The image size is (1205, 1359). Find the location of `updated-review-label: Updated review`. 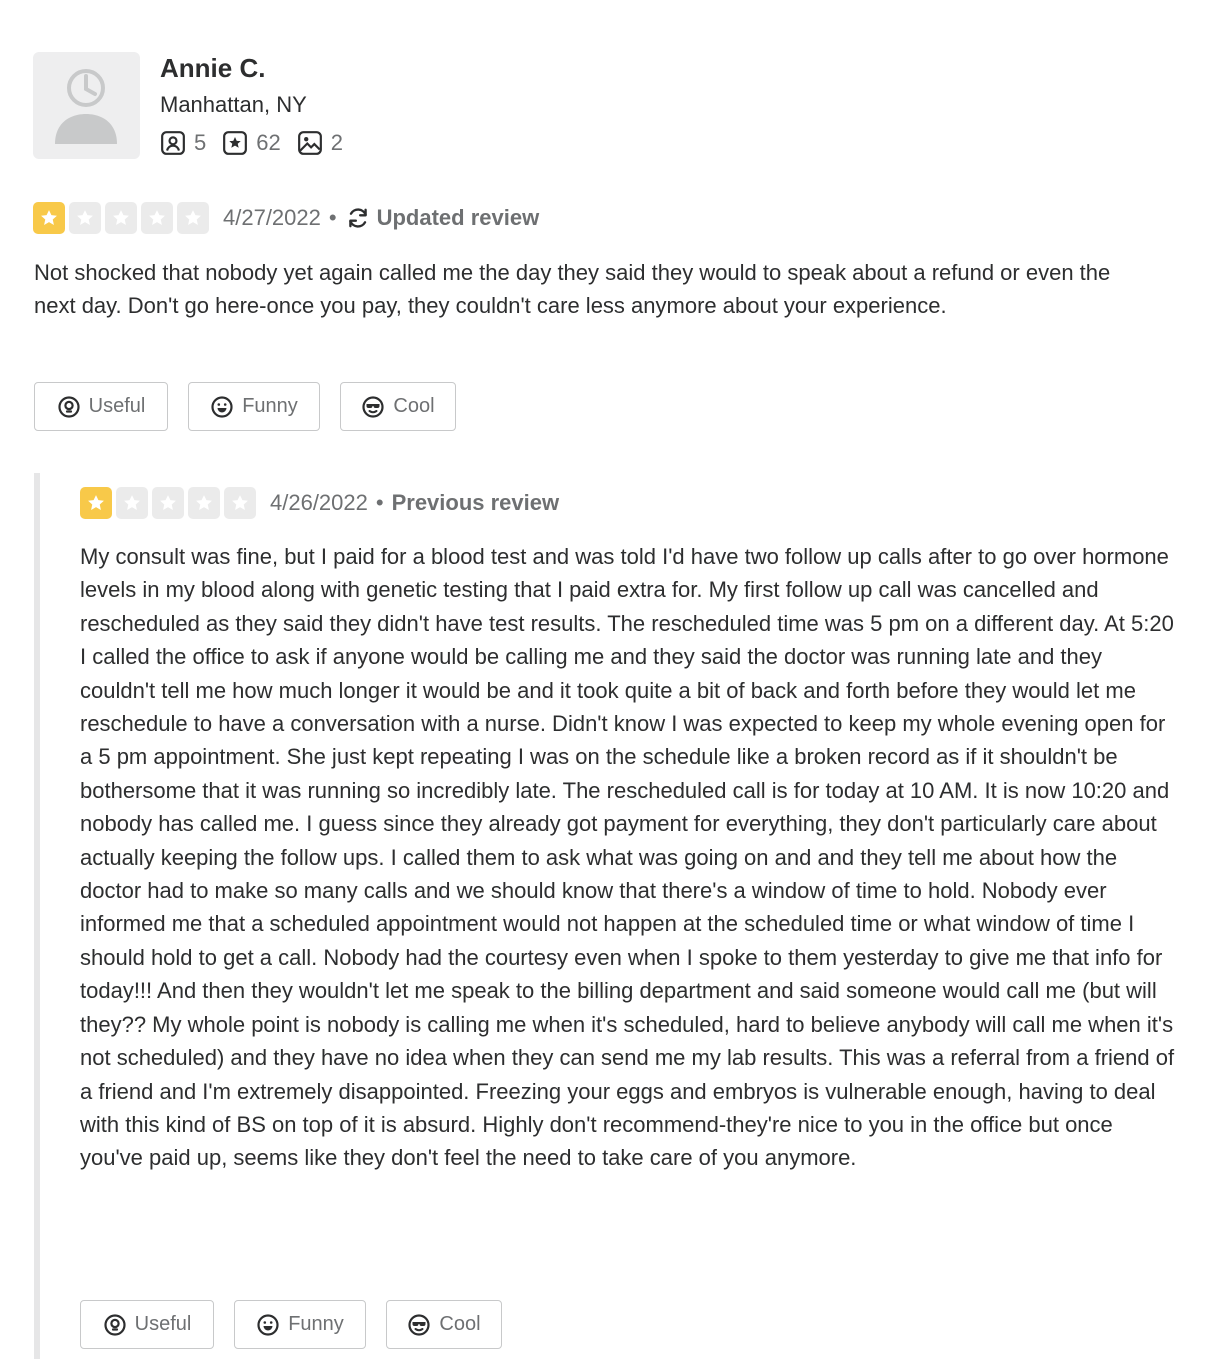

updated-review-label: Updated review is located at coordinates (442, 218).